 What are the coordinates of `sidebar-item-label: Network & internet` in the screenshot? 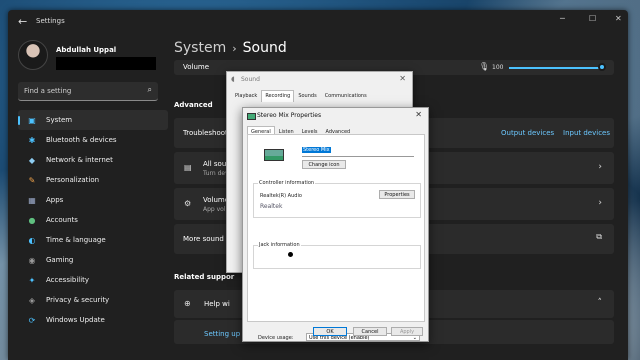 It's located at (79, 160).